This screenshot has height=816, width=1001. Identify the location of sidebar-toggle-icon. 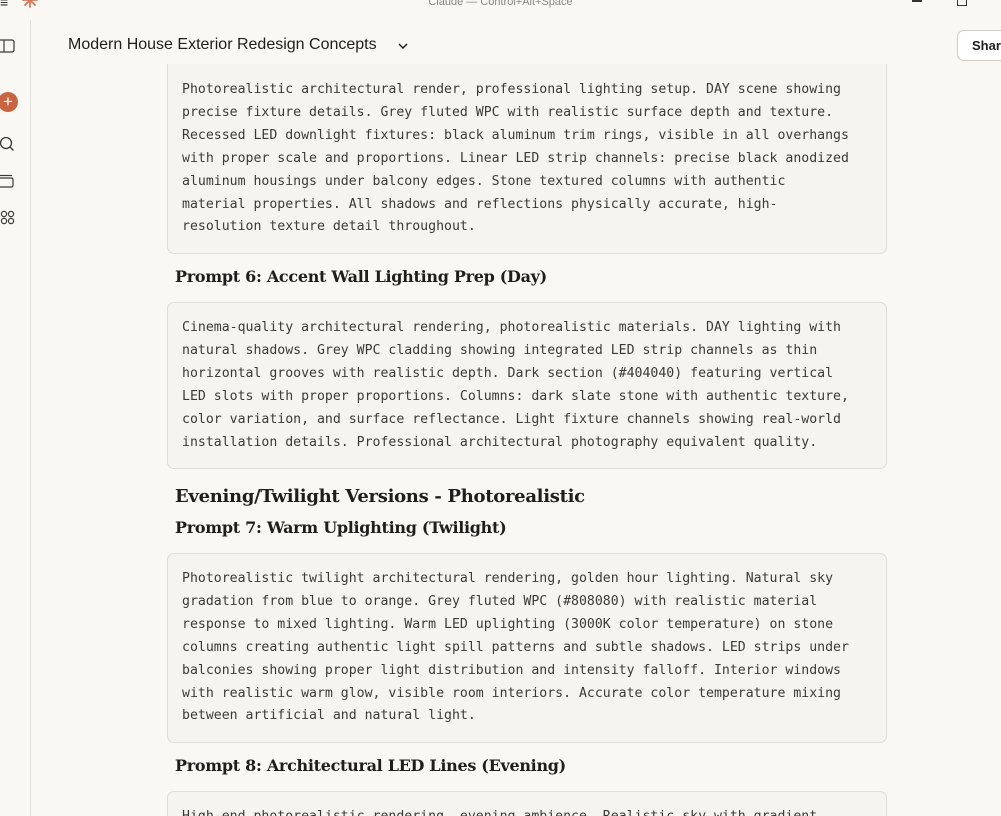
(8, 46).